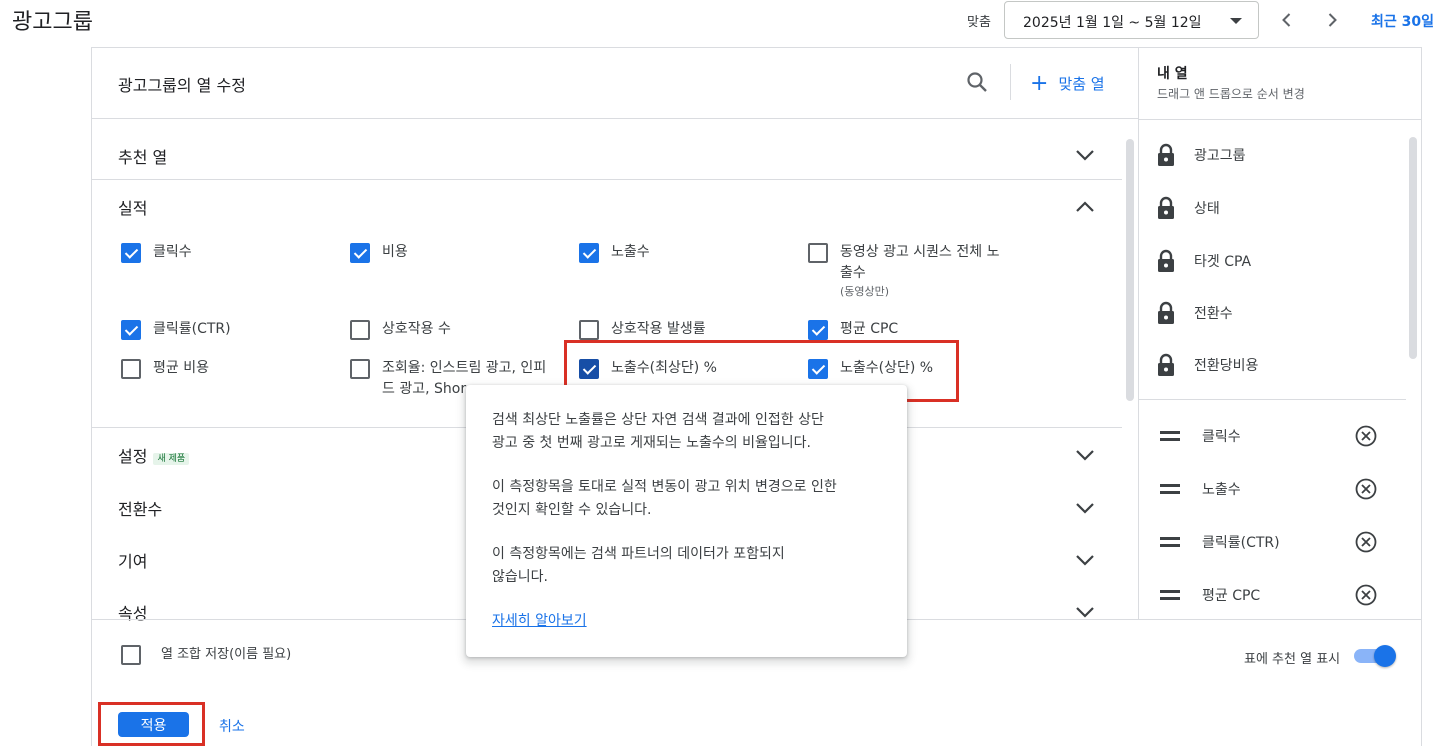 This screenshot has height=746, width=1441. What do you see at coordinates (1220, 542) in the screenshot?
I see `draggable-column: 클릭률(CTR)` at bounding box center [1220, 542].